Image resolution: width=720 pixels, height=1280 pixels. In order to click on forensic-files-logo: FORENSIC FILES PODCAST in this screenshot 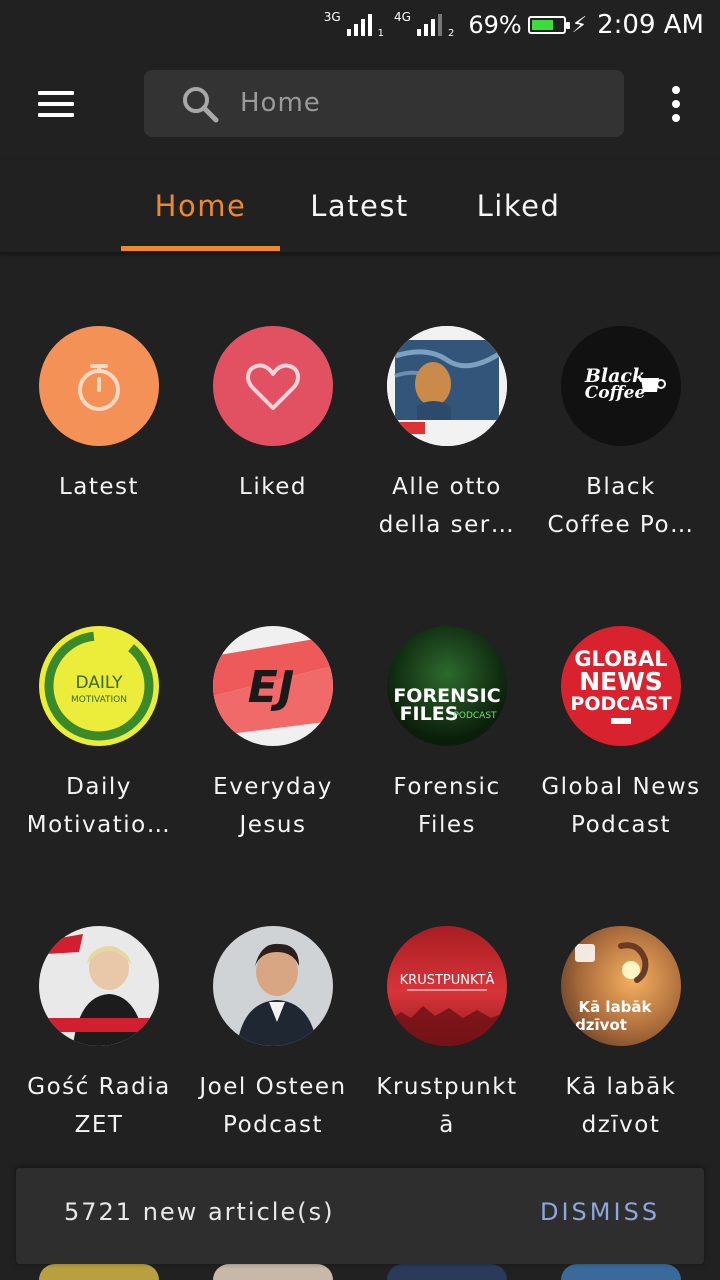, I will do `click(447, 686)`.